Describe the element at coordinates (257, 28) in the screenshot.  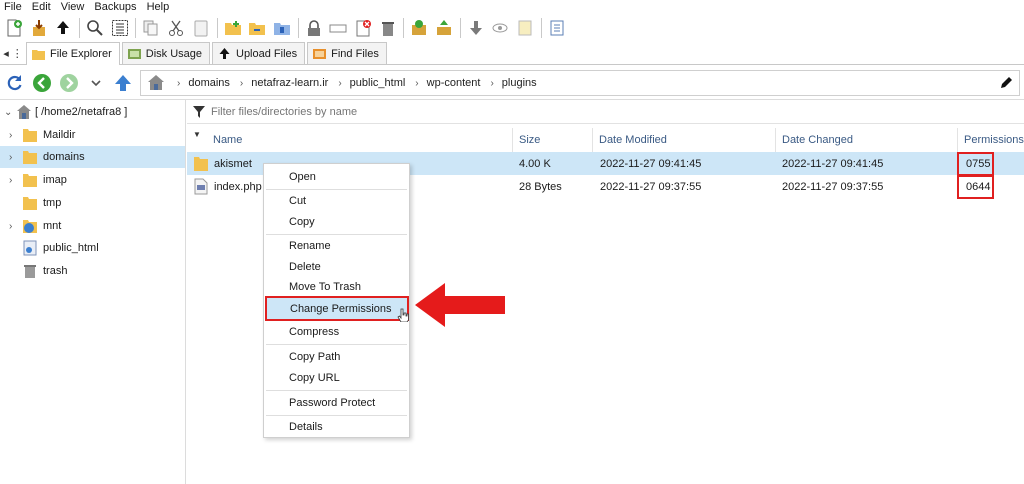
I see `move-icon` at that location.